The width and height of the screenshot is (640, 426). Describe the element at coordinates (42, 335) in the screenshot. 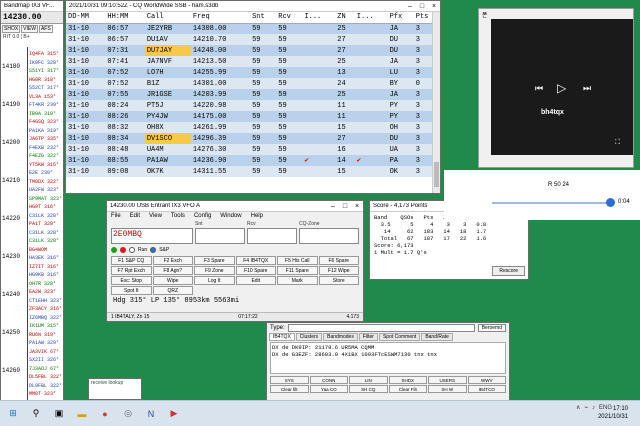

I see `bandmap-spot: RU6N 310°` at that location.